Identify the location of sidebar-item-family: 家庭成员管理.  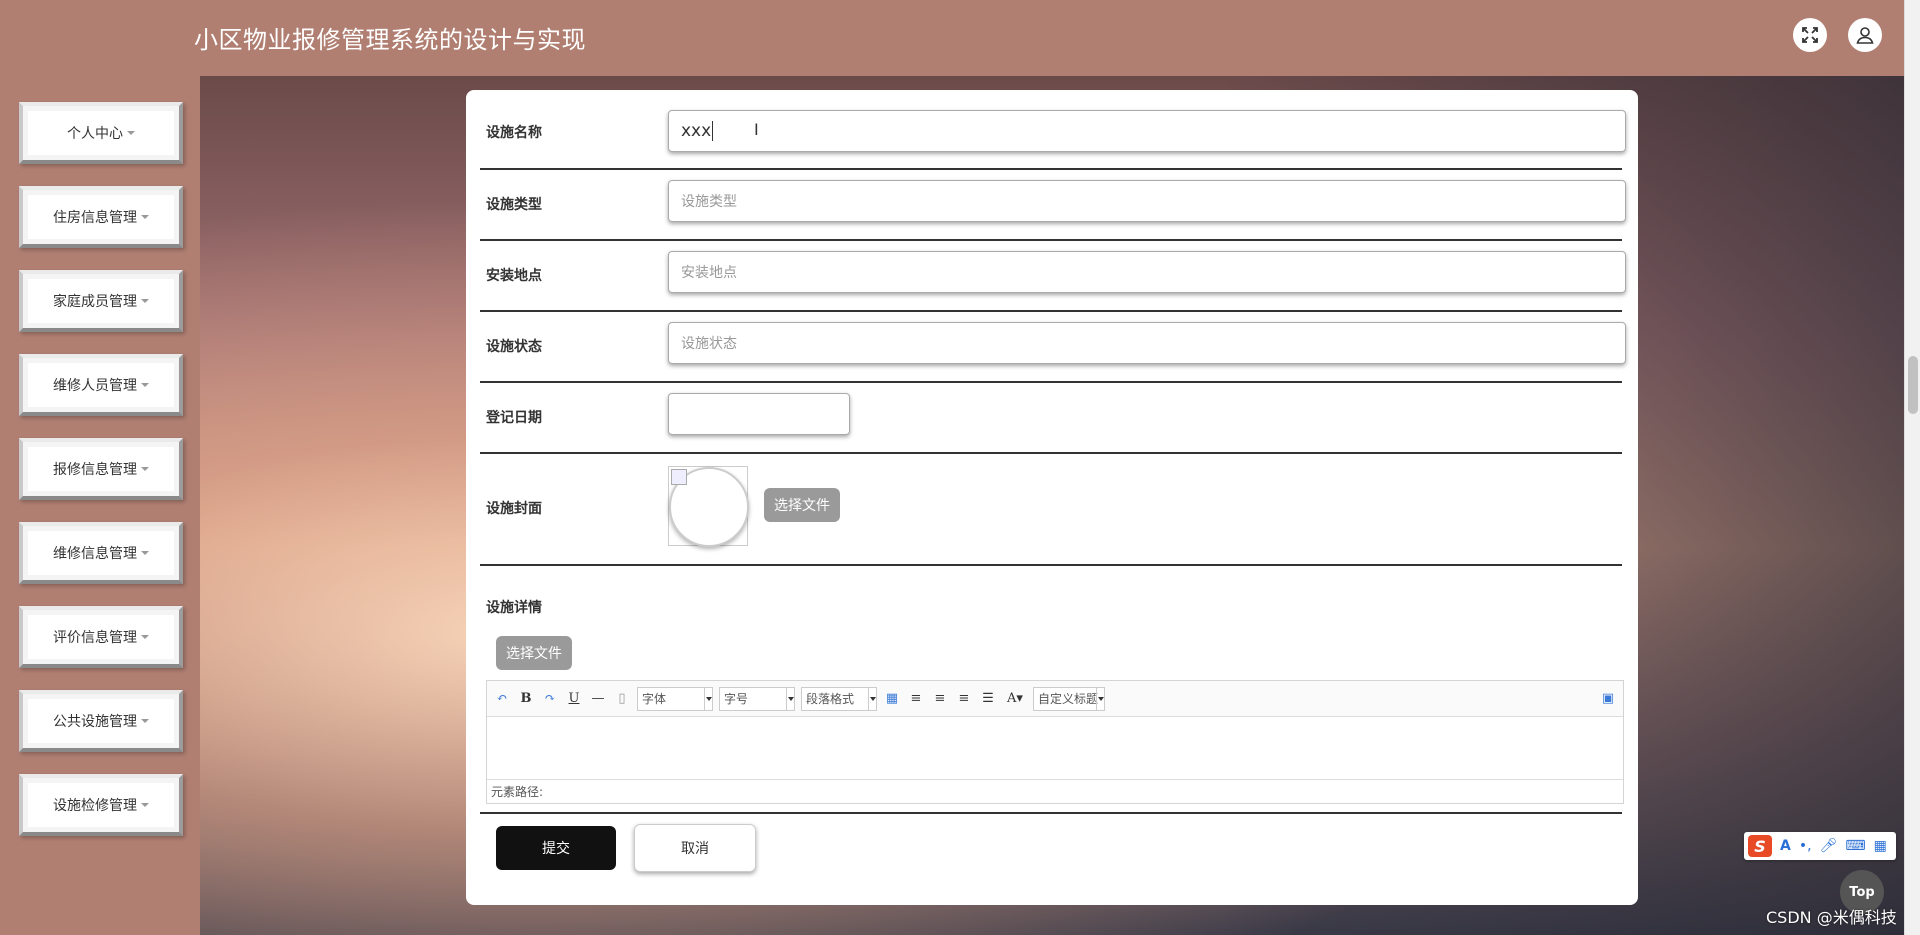
(101, 301).